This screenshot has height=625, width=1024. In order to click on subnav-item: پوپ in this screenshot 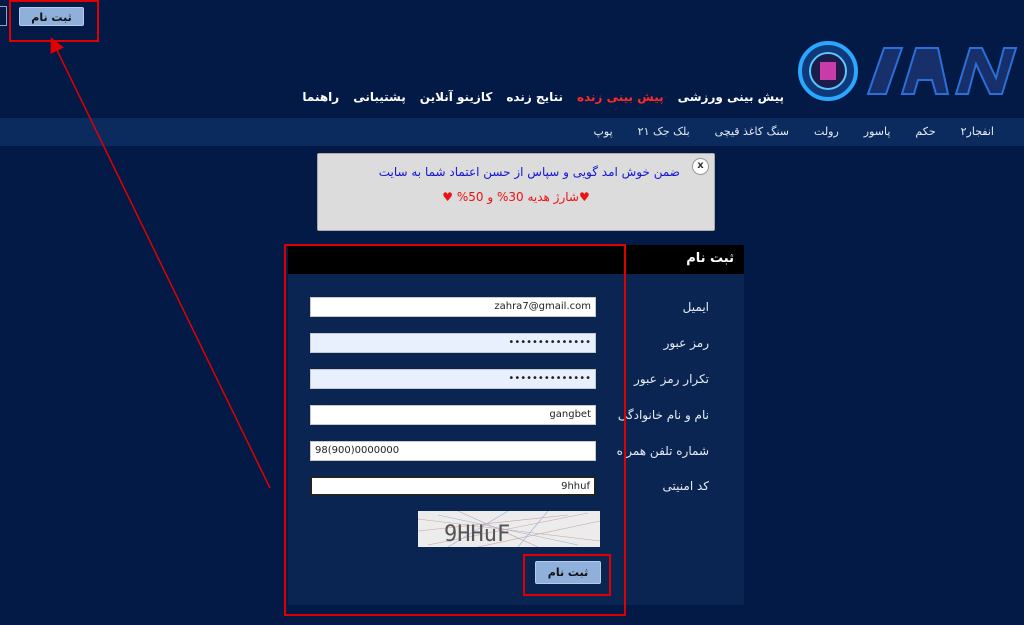, I will do `click(603, 131)`.